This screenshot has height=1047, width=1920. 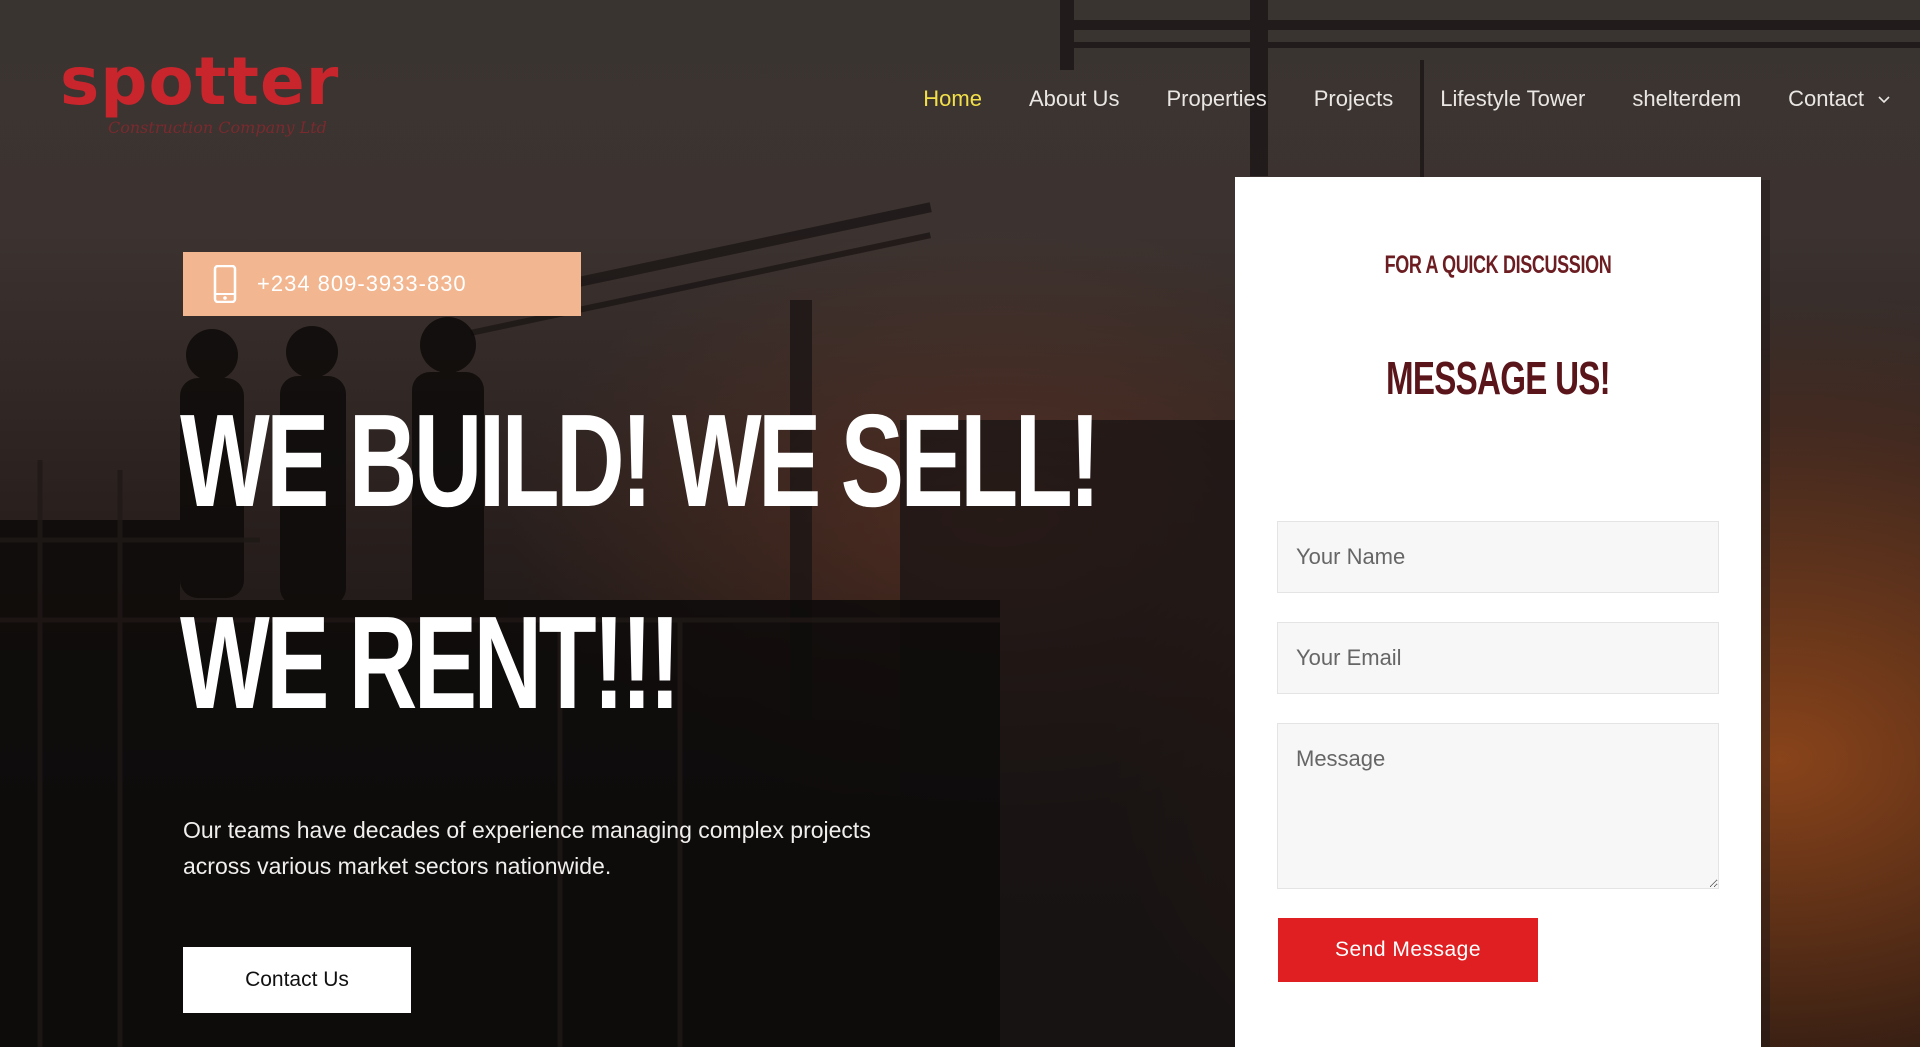 I want to click on form-title: MESSAGE US!, so click(x=1498, y=378).